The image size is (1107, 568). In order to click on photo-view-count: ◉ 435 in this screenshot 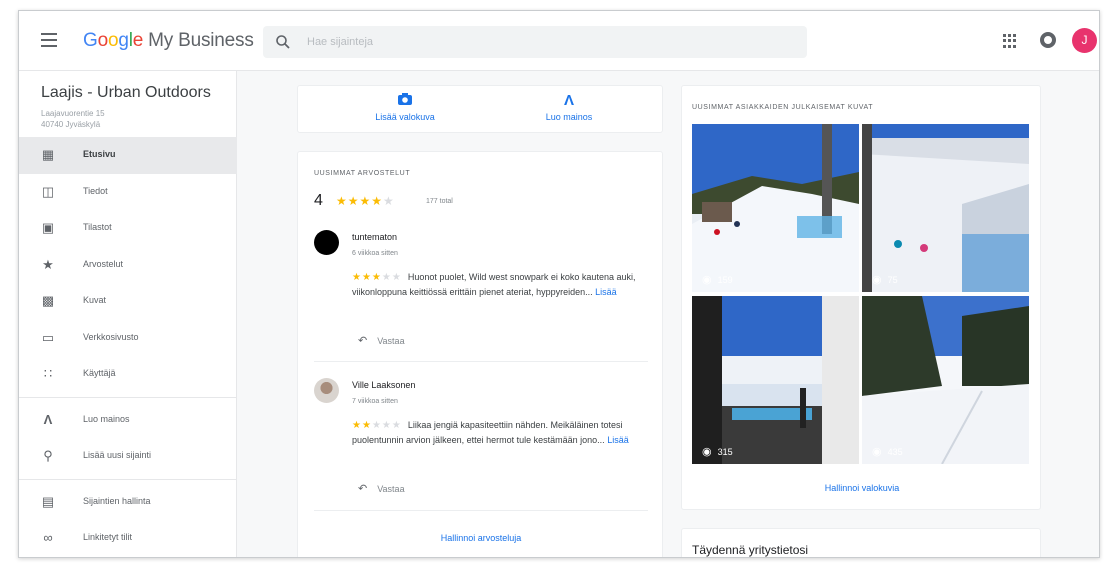, I will do `click(887, 451)`.